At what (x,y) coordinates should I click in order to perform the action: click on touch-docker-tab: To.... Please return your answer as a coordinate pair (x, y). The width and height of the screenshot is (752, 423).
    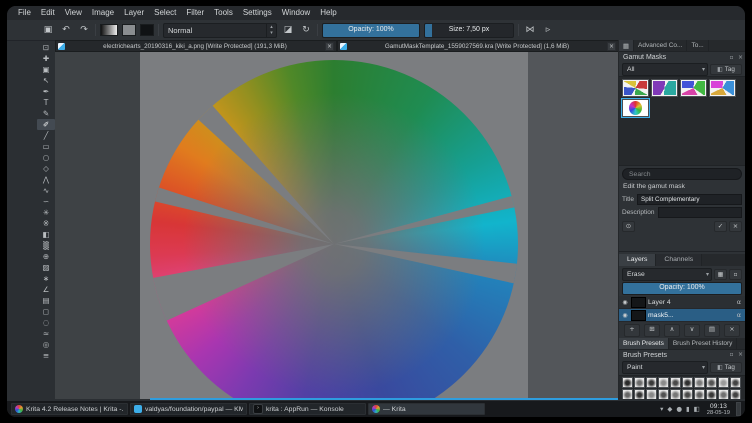
    Looking at the image, I should click on (698, 45).